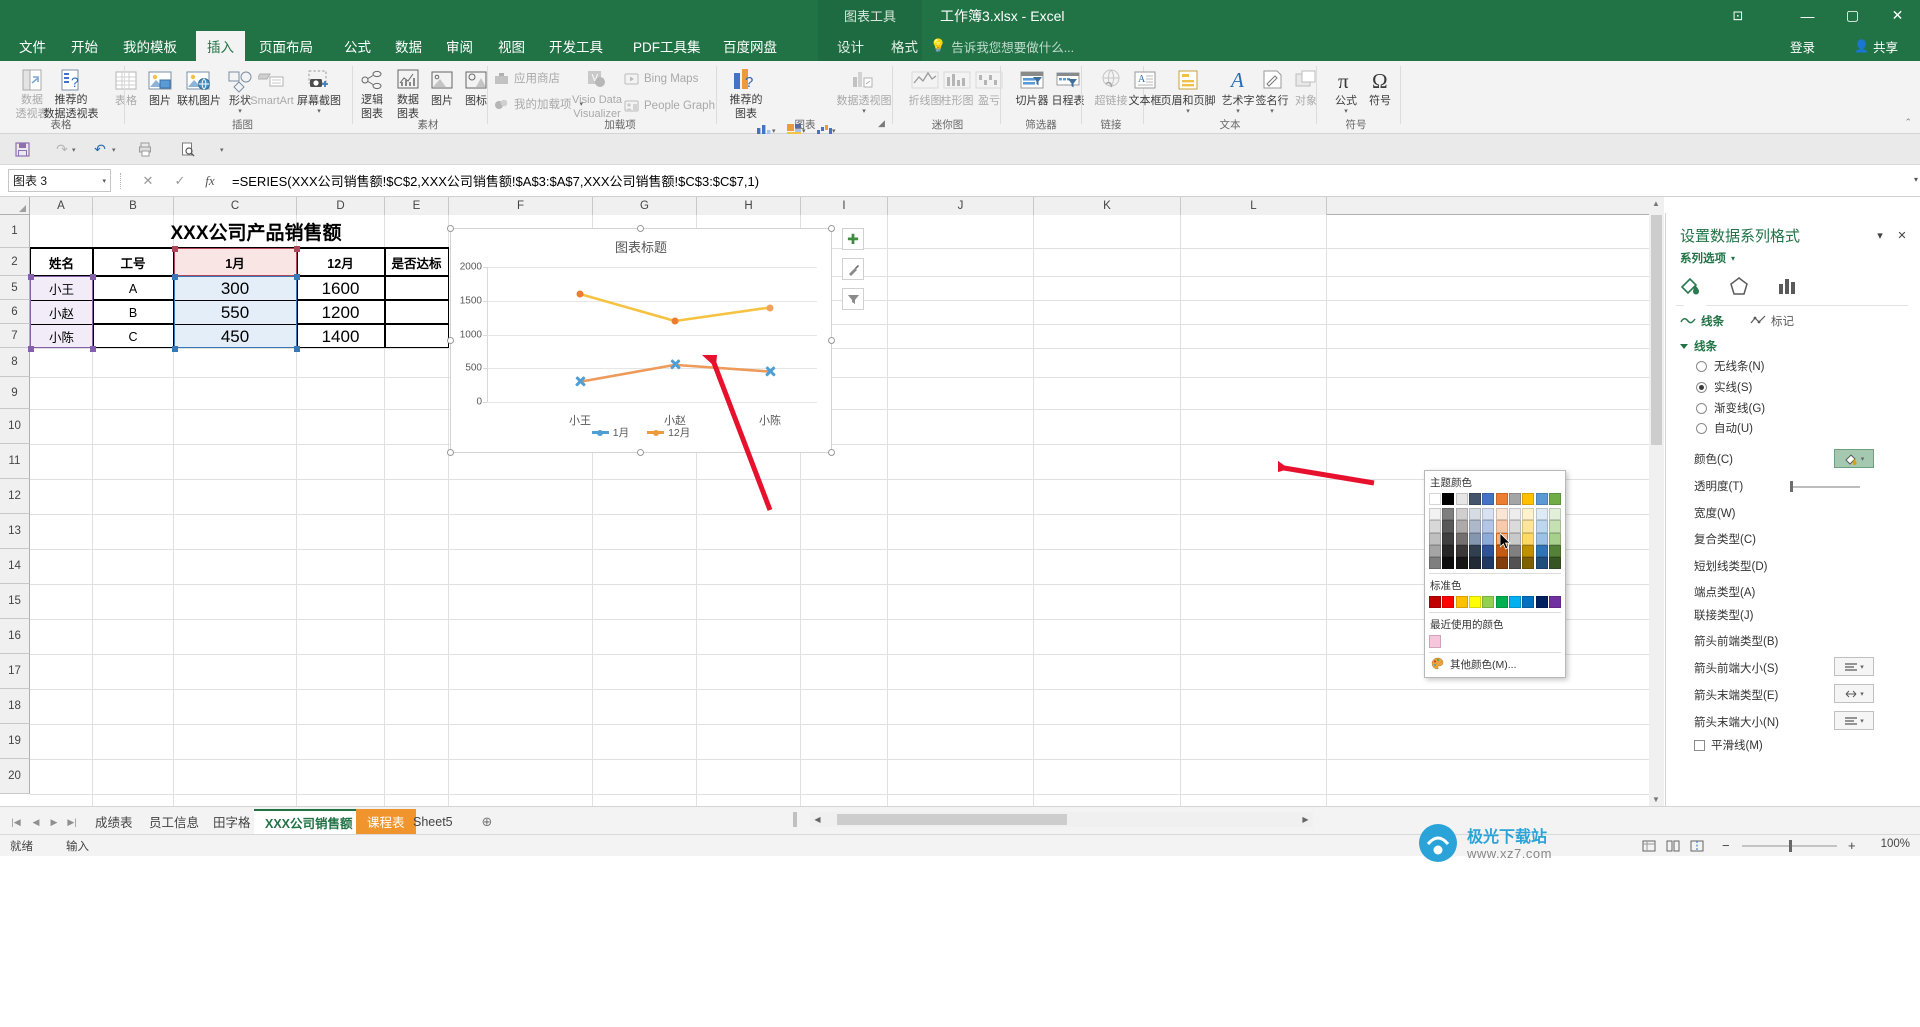  Describe the element at coordinates (1061, 819) in the screenshot. I see `horizontal-scrollbar: ◀ ▶` at that location.